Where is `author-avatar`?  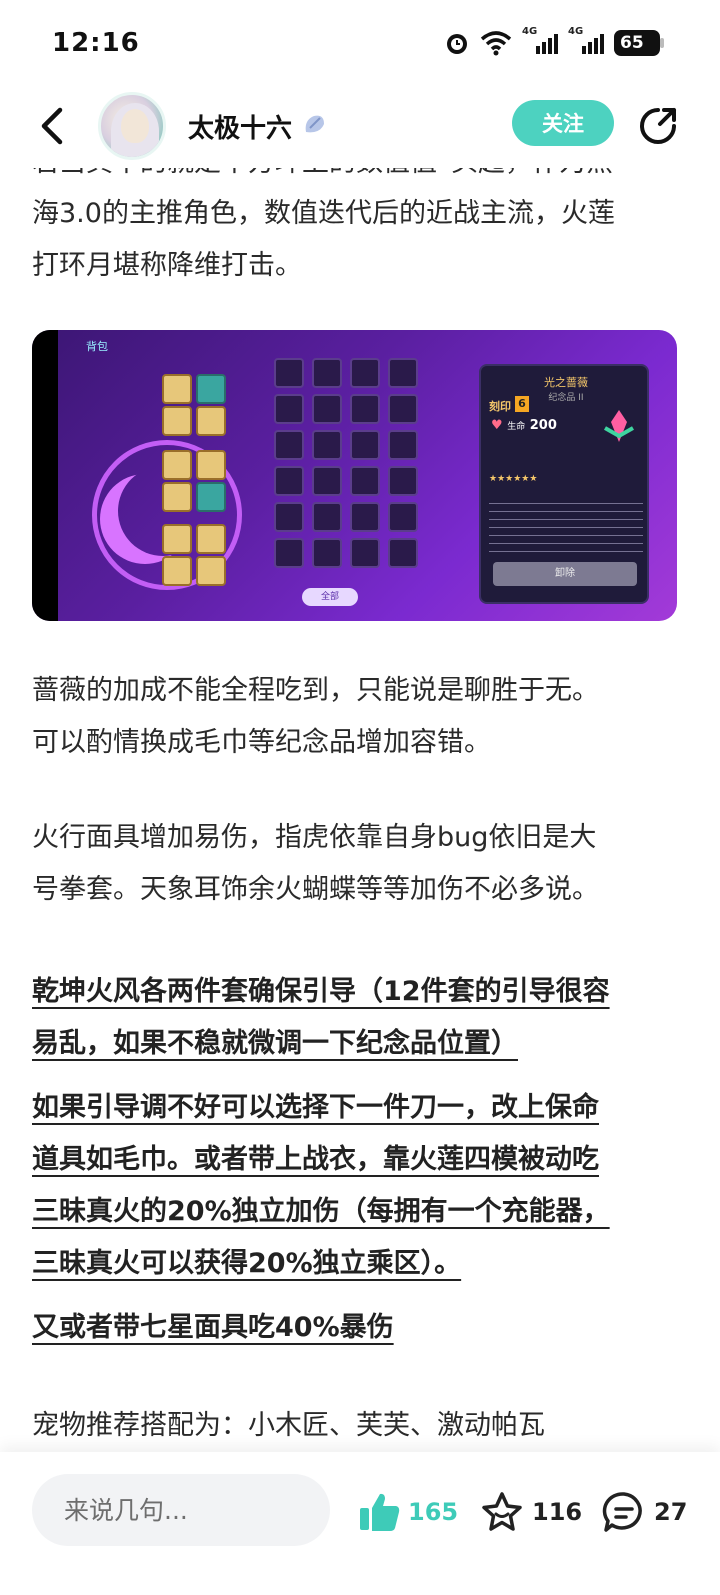 author-avatar is located at coordinates (132, 126).